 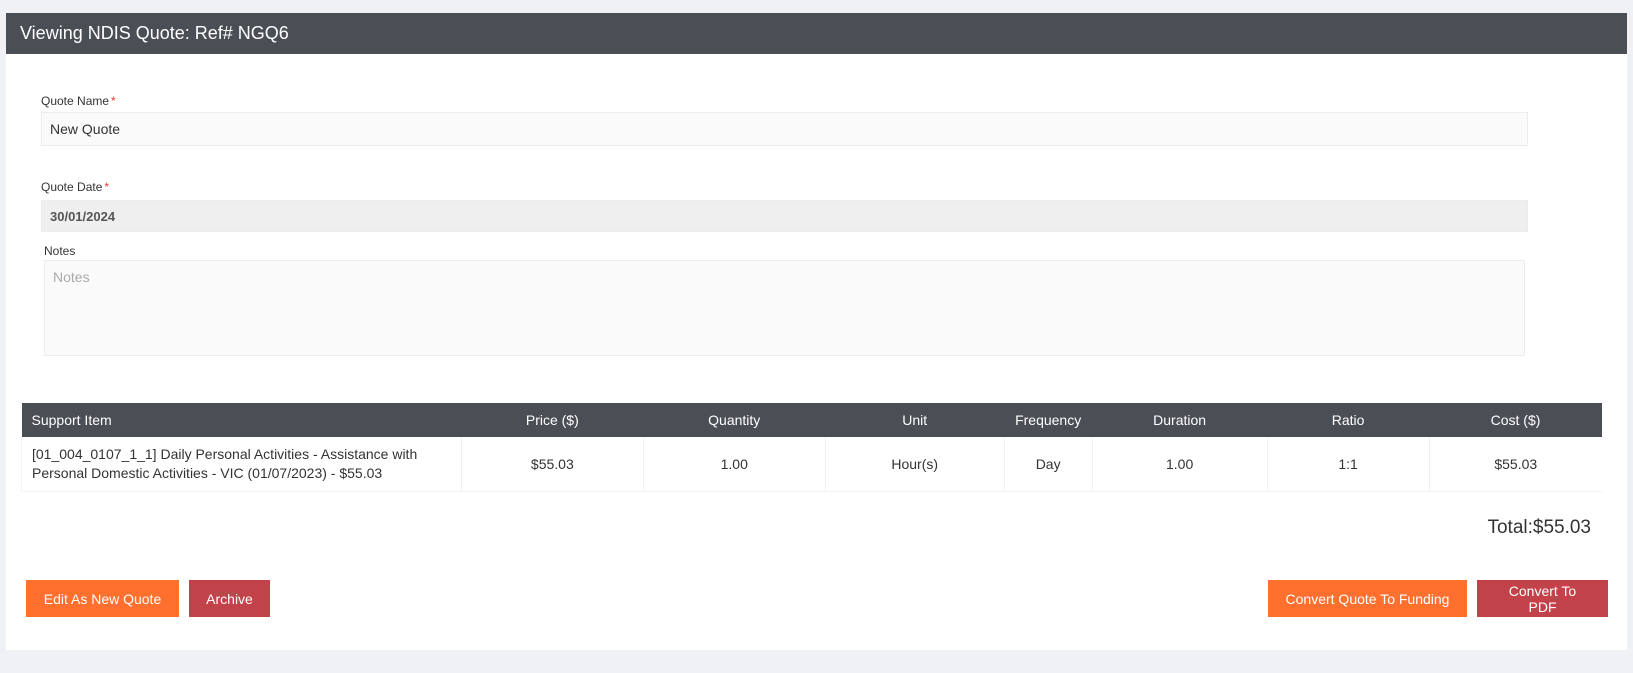 I want to click on col-support-item: Support Item, so click(x=241, y=420).